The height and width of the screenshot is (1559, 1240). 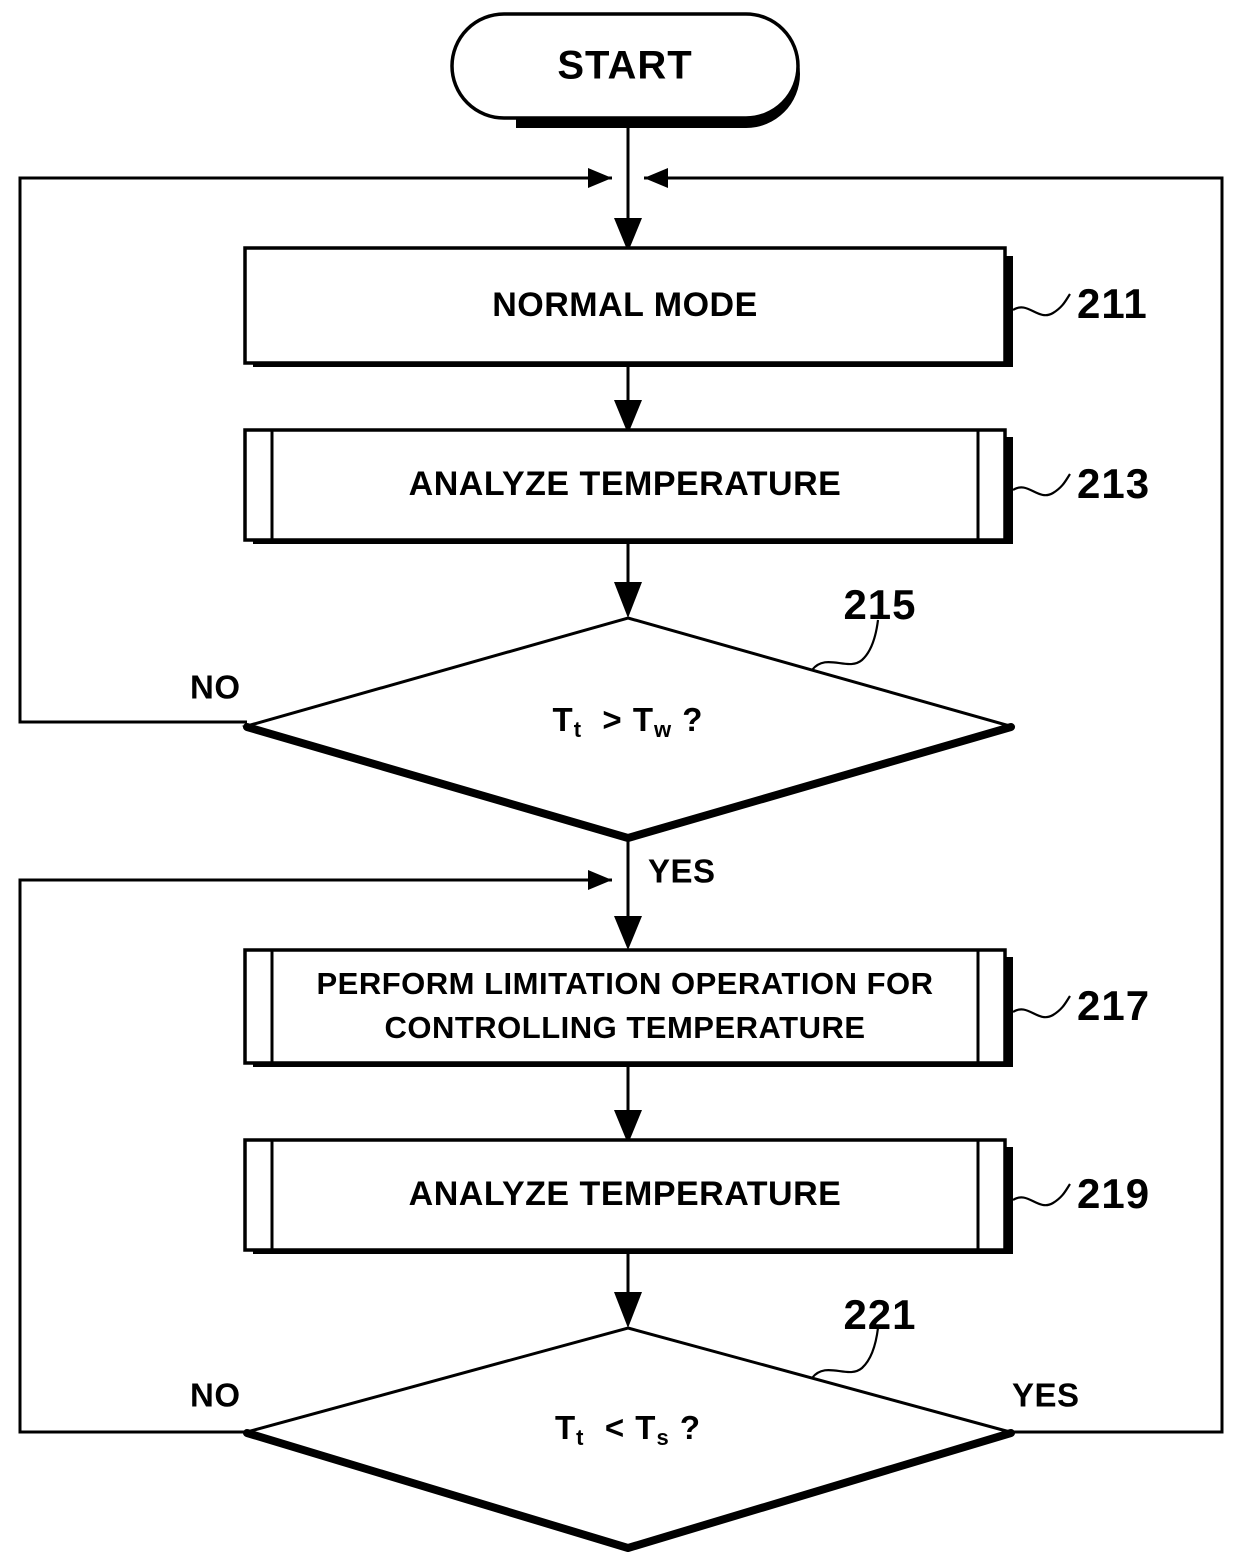 What do you see at coordinates (682, 871) in the screenshot?
I see `node-215-branch-yes: YES` at bounding box center [682, 871].